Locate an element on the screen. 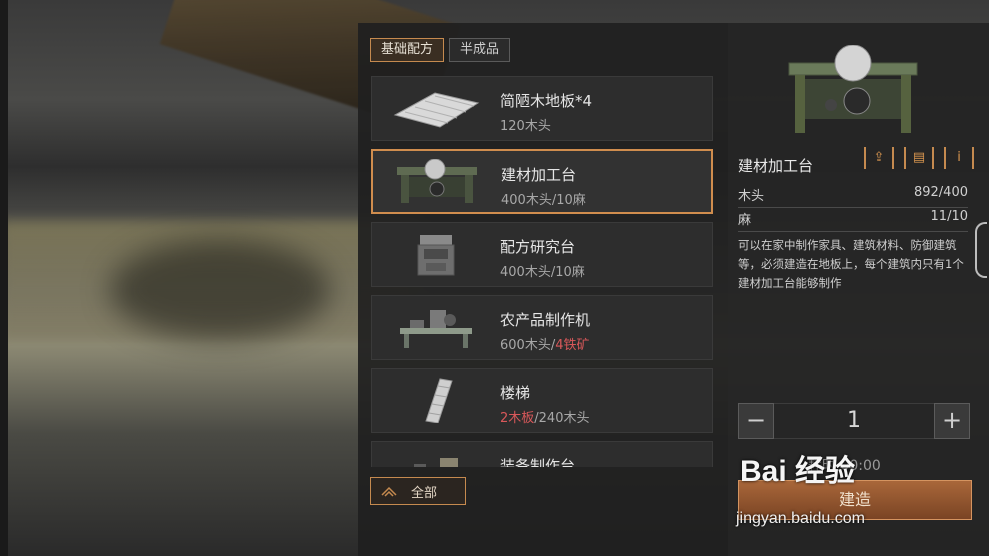 The image size is (989, 556). recipe-item: 装备制作台 is located at coordinates (542, 454).